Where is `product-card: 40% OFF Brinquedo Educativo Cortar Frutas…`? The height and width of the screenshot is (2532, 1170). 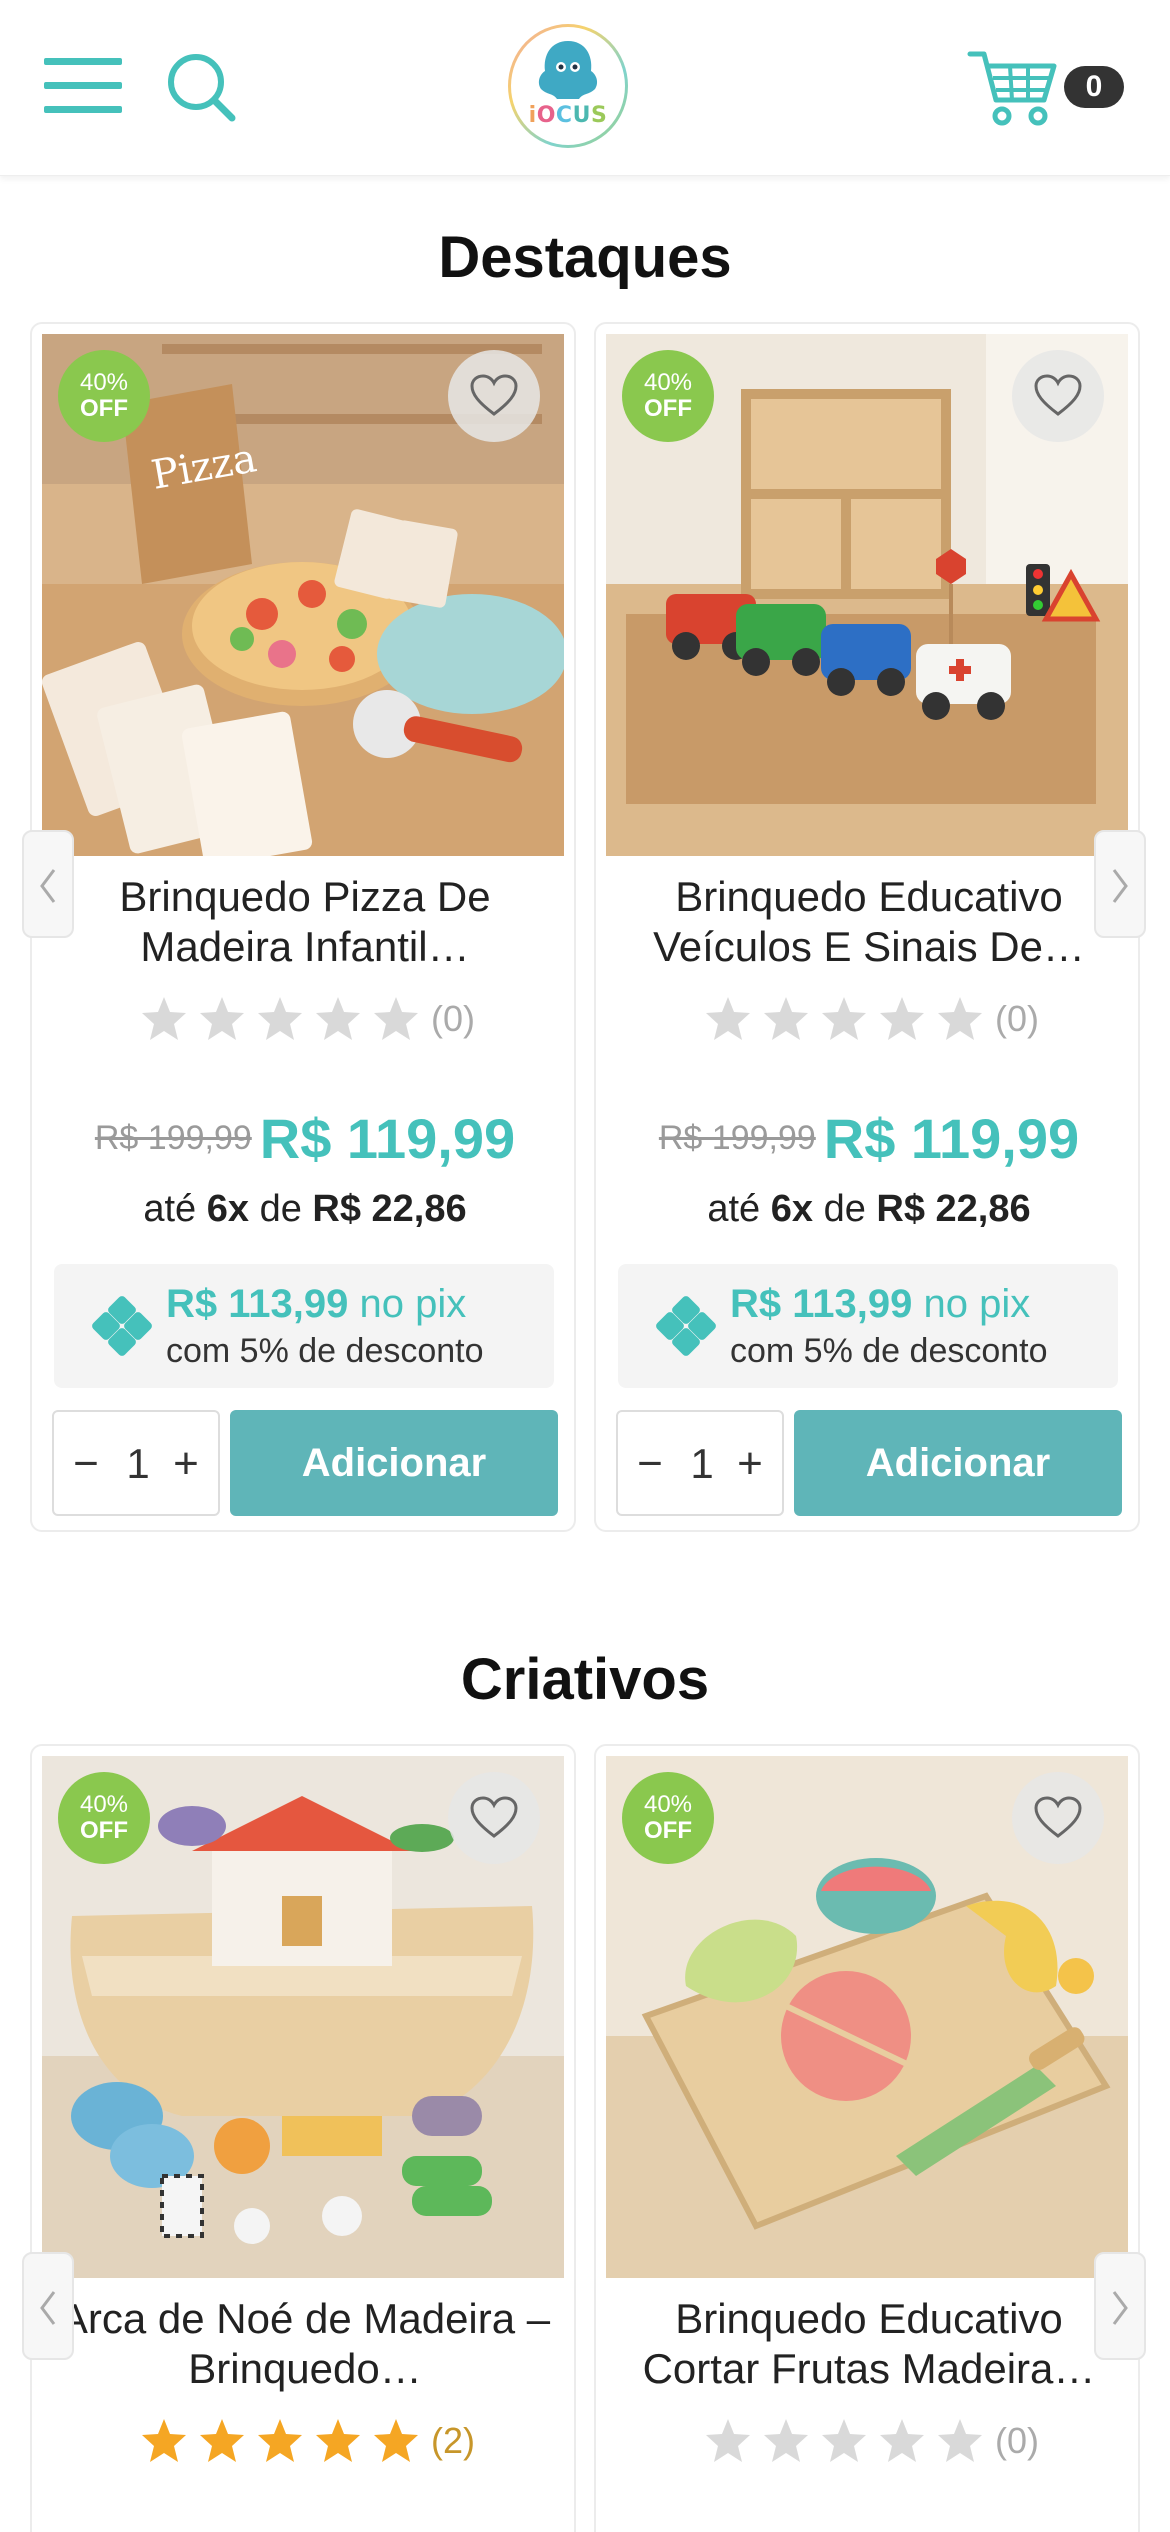 product-card: 40% OFF Brinquedo Educativo Cortar Frutas… is located at coordinates (867, 2138).